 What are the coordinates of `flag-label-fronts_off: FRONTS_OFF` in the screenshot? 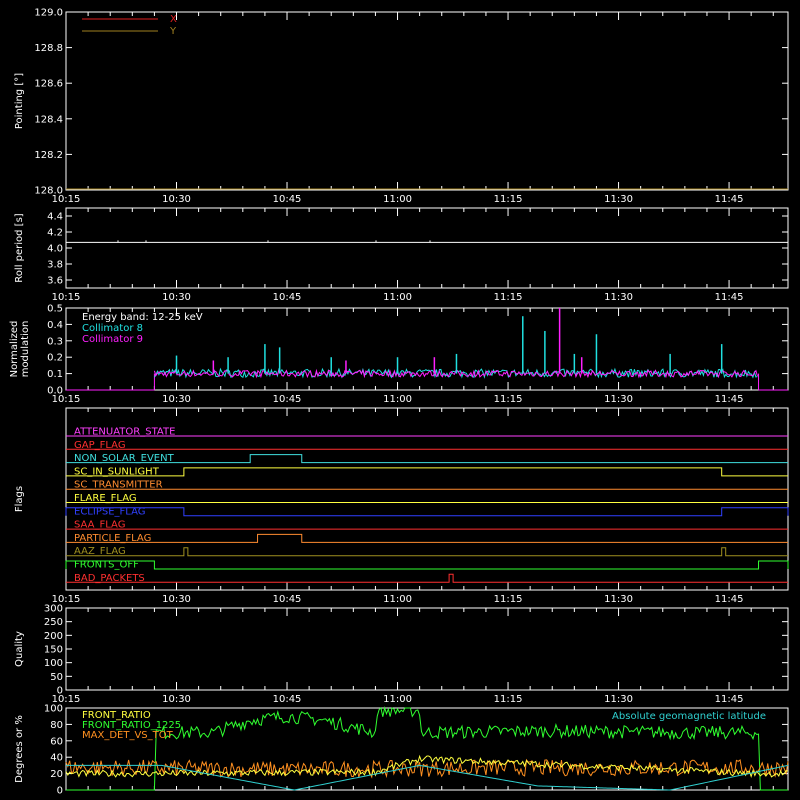 It's located at (106, 565).